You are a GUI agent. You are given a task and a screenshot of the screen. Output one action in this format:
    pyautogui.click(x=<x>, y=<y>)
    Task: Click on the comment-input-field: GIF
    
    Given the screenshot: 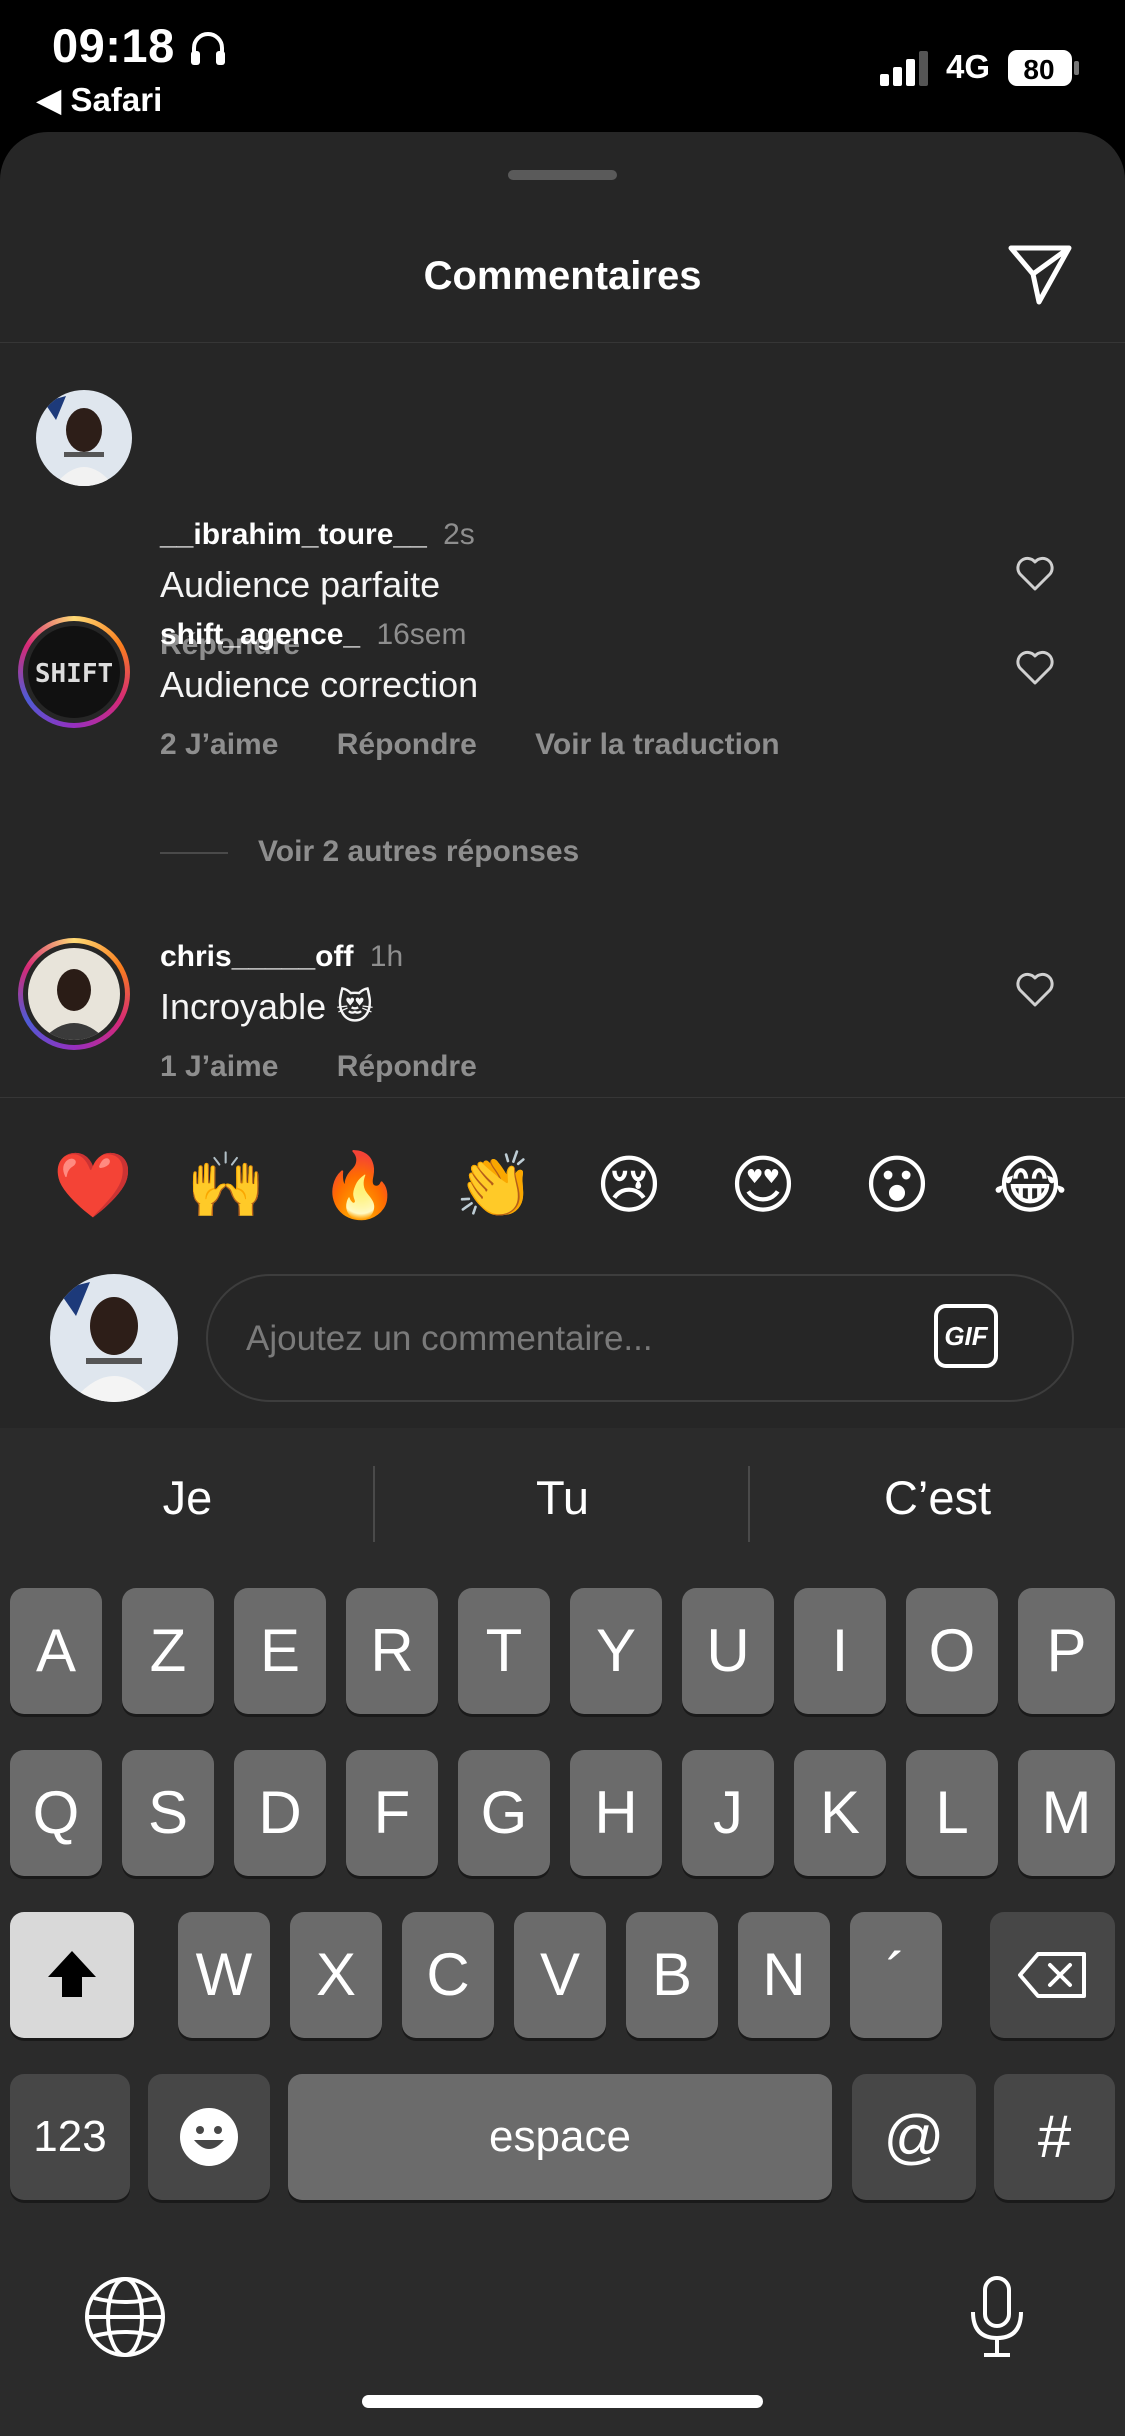 What is the action you would take?
    pyautogui.click(x=640, y=1338)
    